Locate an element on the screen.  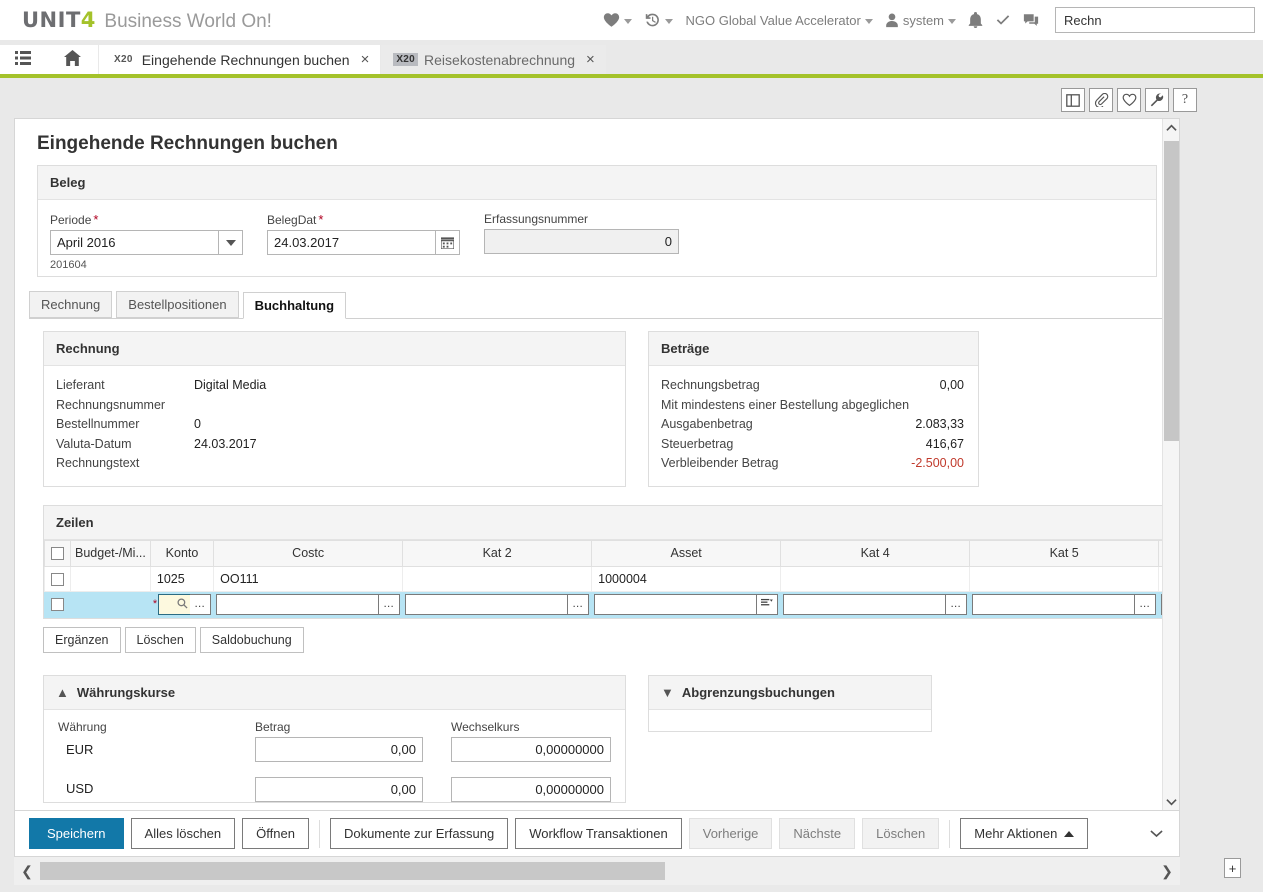
cell-budget-edit is located at coordinates (110, 604).